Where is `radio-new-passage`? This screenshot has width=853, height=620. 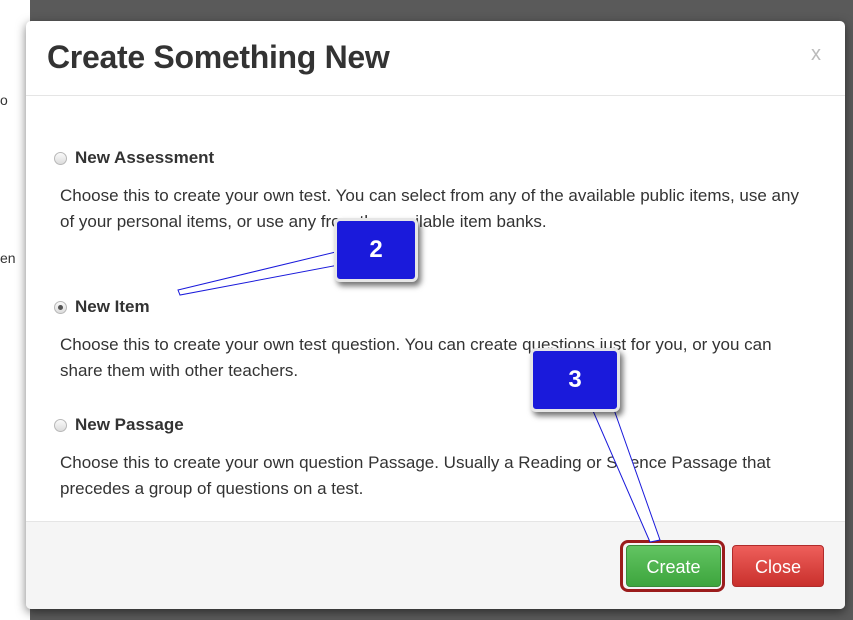 radio-new-passage is located at coordinates (60, 425).